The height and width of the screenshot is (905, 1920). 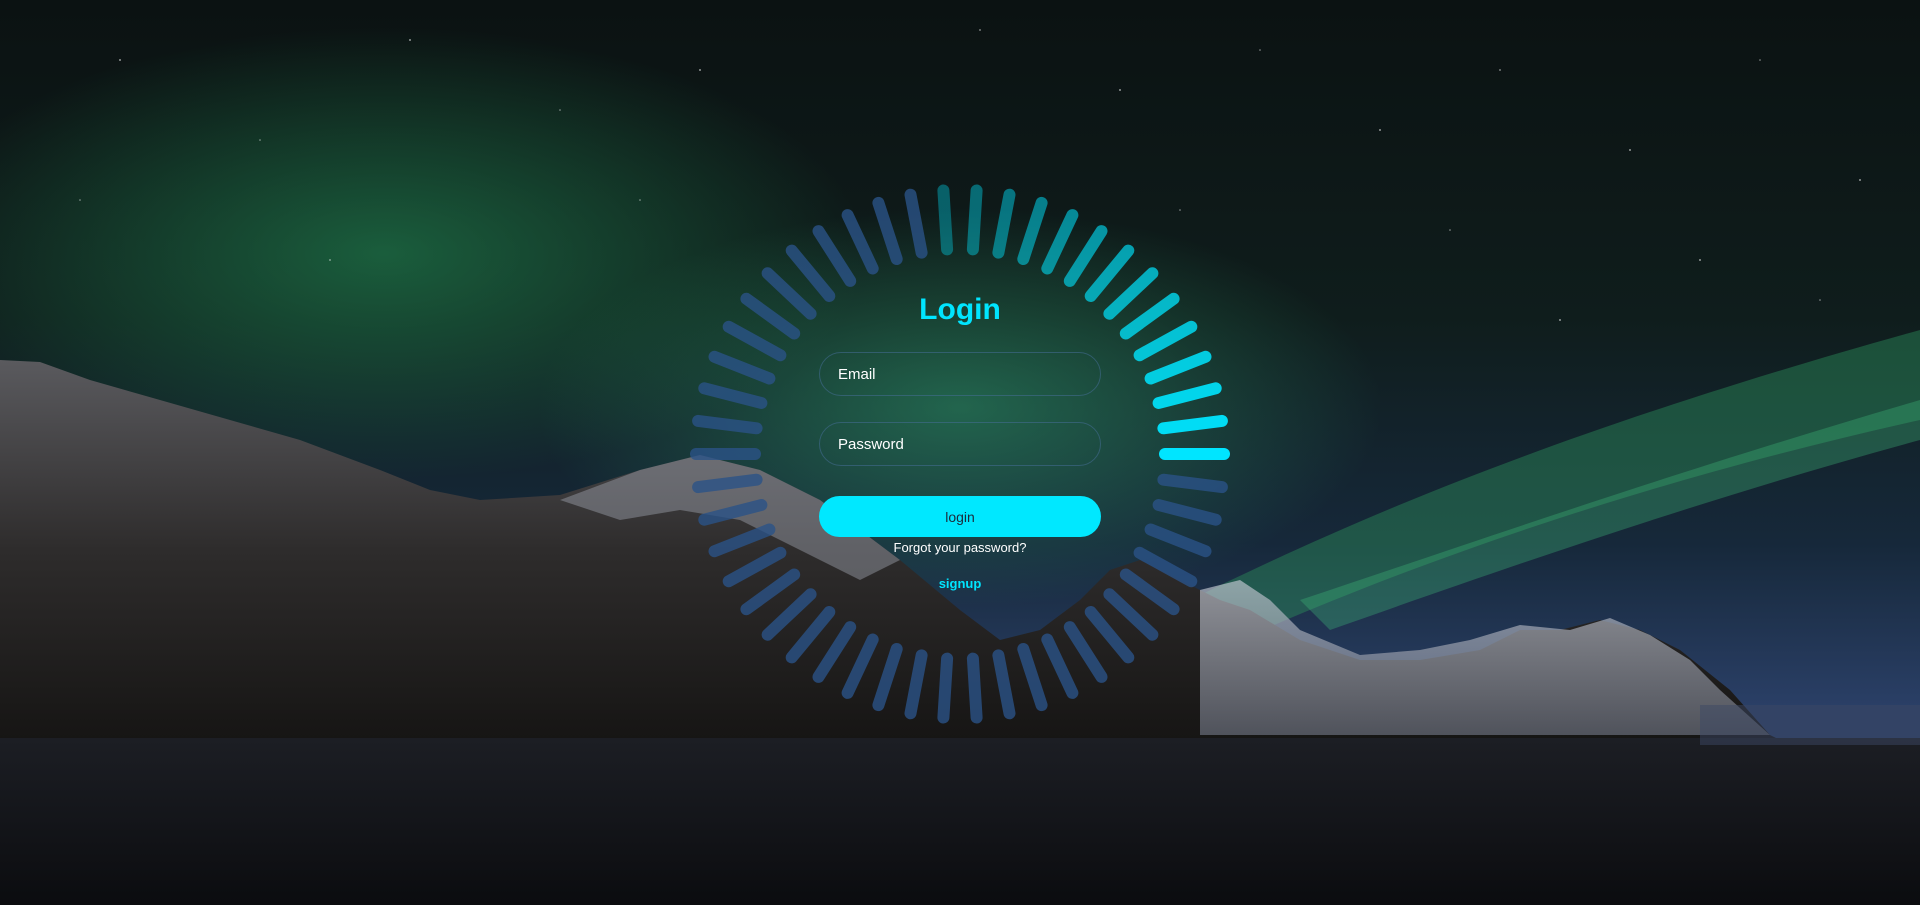 I want to click on login-title: Login, so click(x=960, y=309).